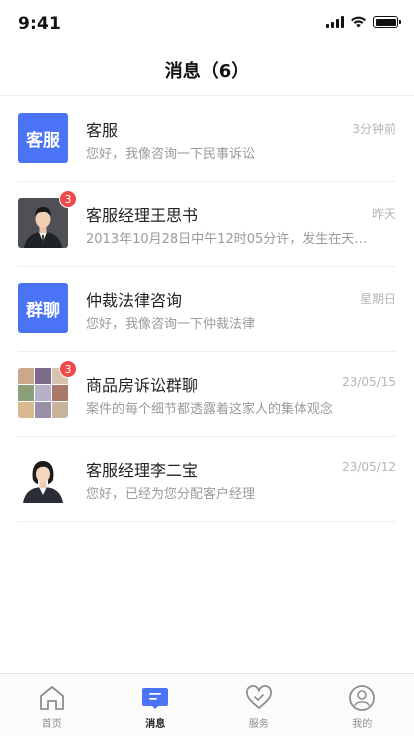 The width and height of the screenshot is (414, 736). I want to click on tab-label: 我的, so click(362, 724).